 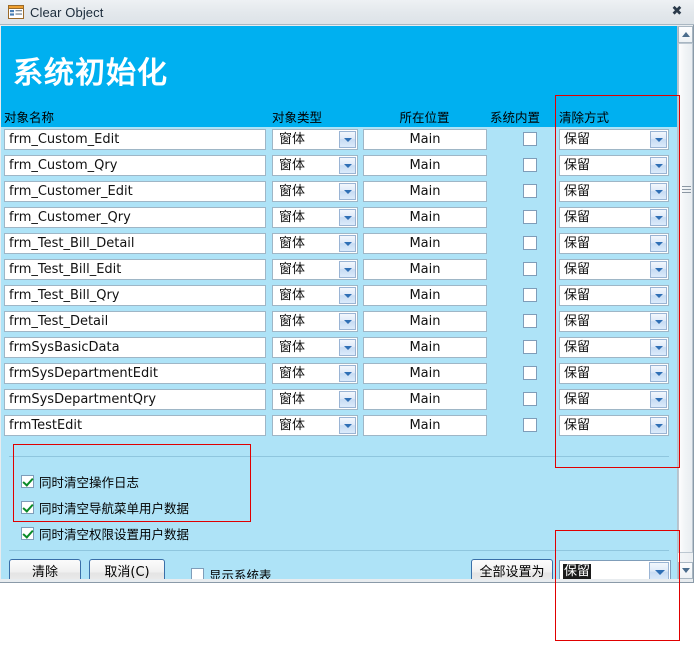 I want to click on option-row-clear-operation-log: 同时清空操作日志, so click(x=80, y=481).